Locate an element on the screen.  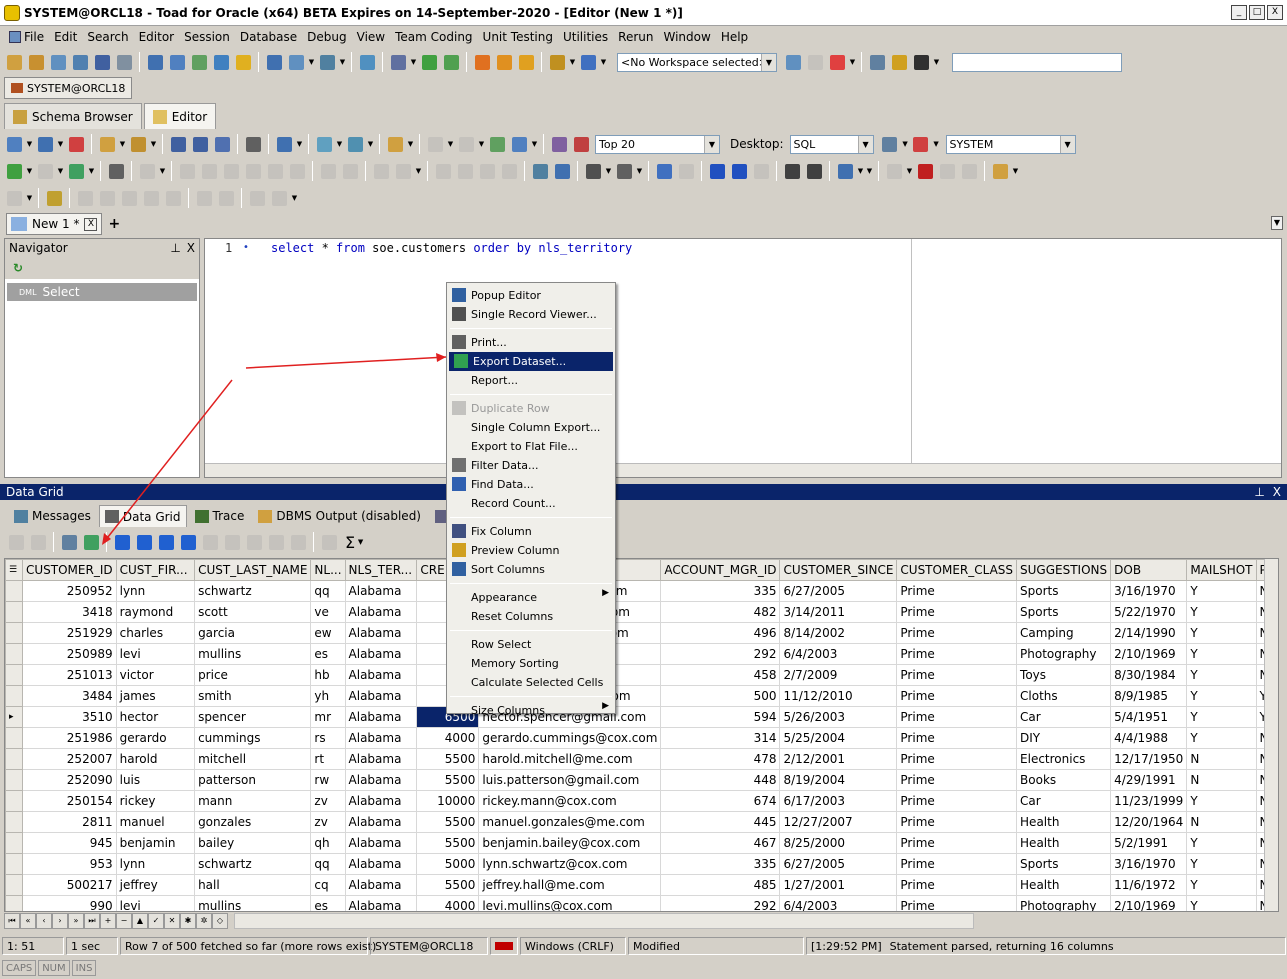
table-cell: rt is located at coordinates (328, 759).